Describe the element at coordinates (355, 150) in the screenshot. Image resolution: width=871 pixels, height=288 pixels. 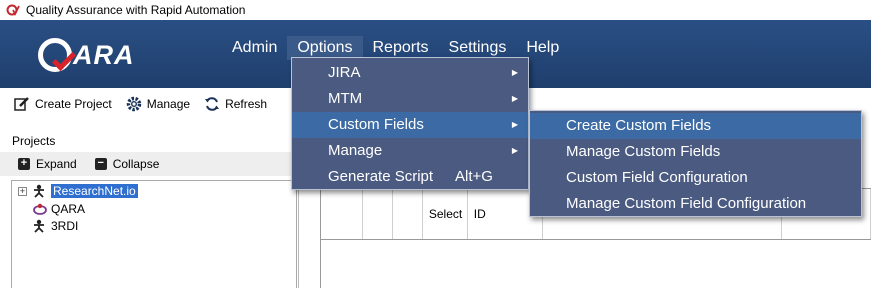
I see `menu-item-label: Manage` at that location.